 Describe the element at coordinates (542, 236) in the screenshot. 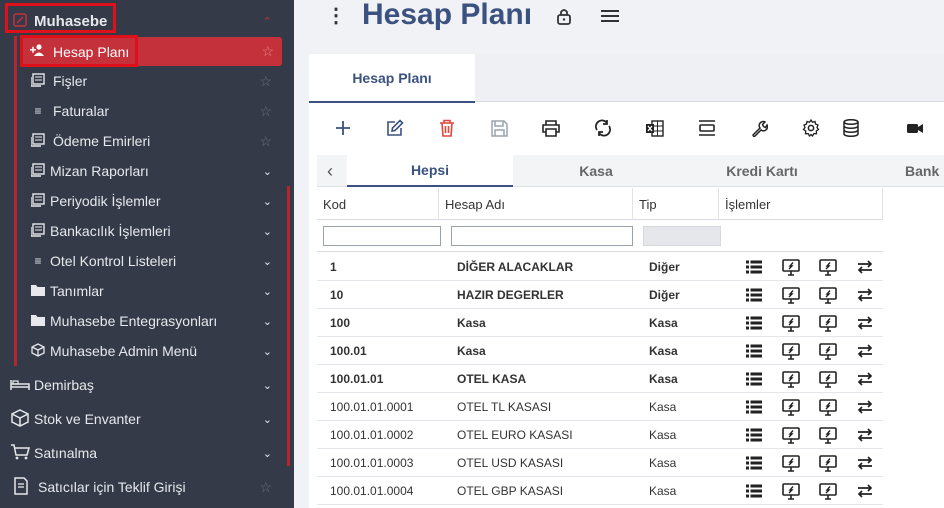

I see `filter-hesap-adi-input` at that location.